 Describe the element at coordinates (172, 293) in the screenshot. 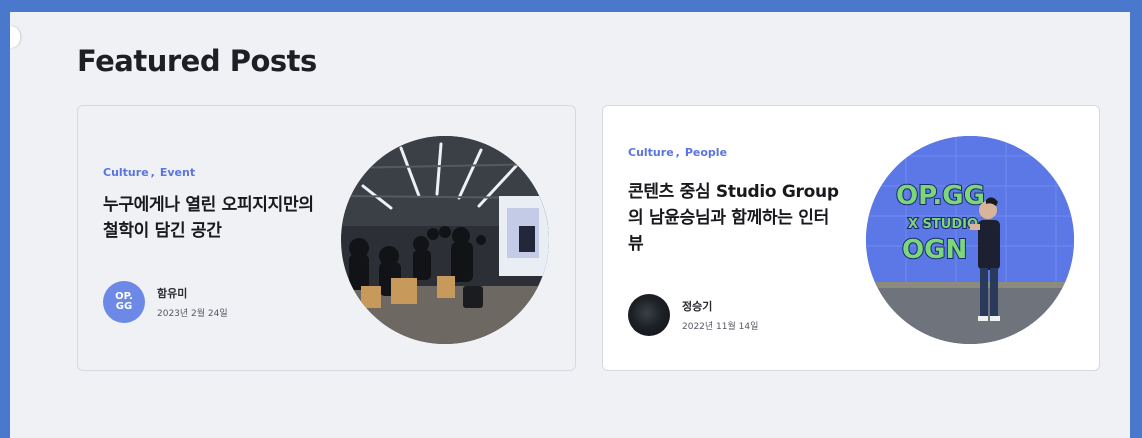

I see `author-name: 함유미` at that location.